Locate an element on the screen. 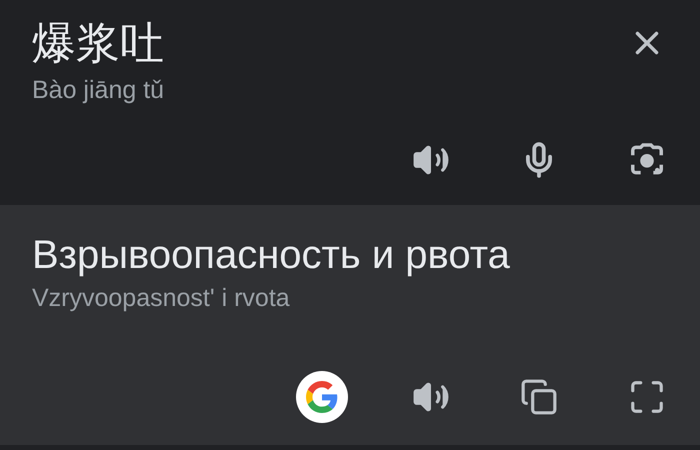  source-romanization: Bào jiāng tǔ is located at coordinates (99, 89).